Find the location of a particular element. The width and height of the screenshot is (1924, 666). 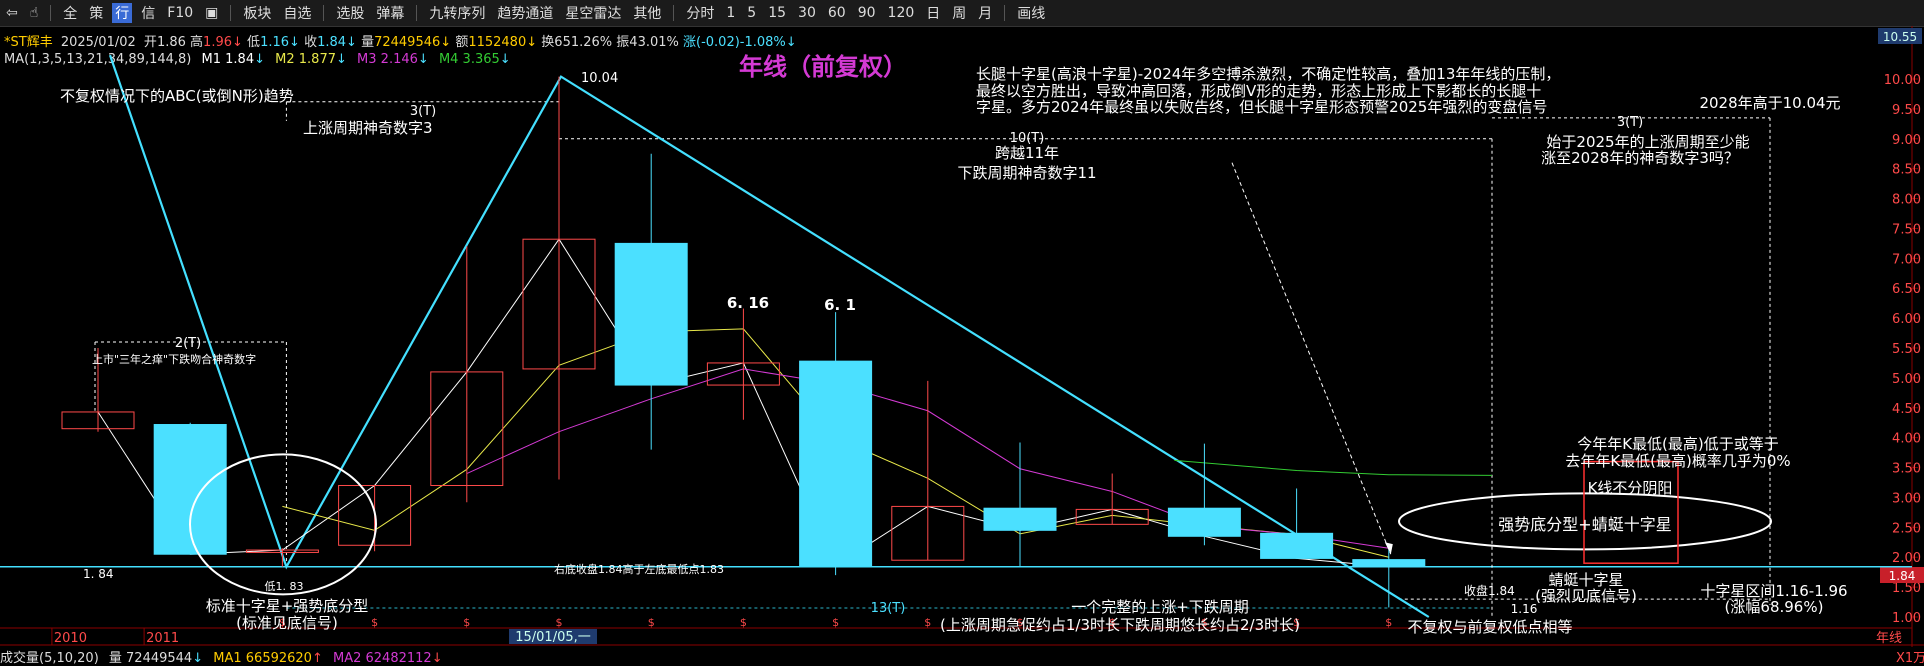

note-6-1: 6. 1 is located at coordinates (840, 305).